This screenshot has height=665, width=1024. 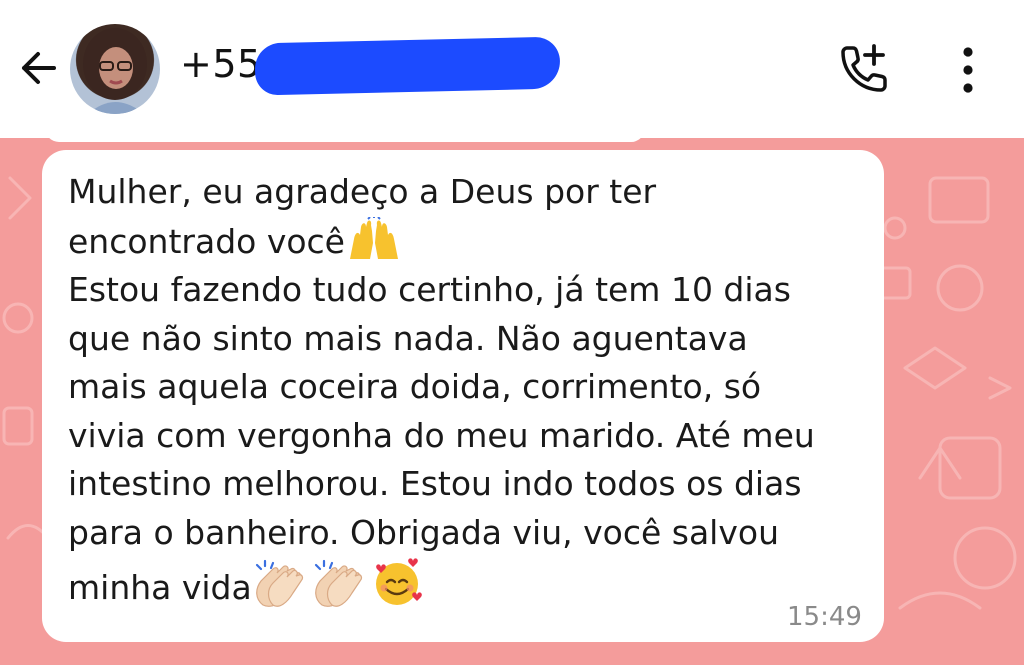 What do you see at coordinates (398, 581) in the screenshot?
I see `smiling-face-with-hearts-emoji` at bounding box center [398, 581].